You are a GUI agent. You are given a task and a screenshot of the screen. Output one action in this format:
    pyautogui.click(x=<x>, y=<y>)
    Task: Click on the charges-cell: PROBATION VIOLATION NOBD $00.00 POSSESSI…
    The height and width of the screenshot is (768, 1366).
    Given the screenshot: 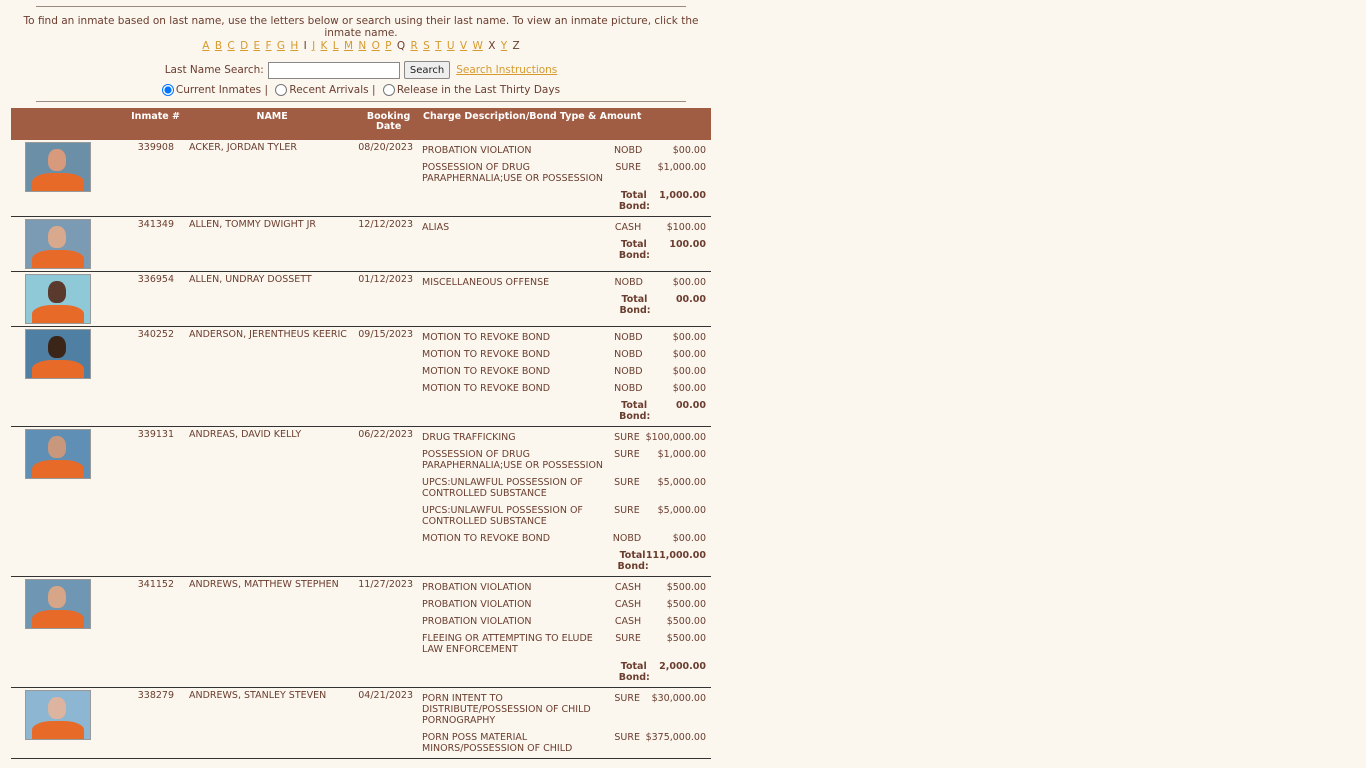 What is the action you would take?
    pyautogui.click(x=566, y=178)
    